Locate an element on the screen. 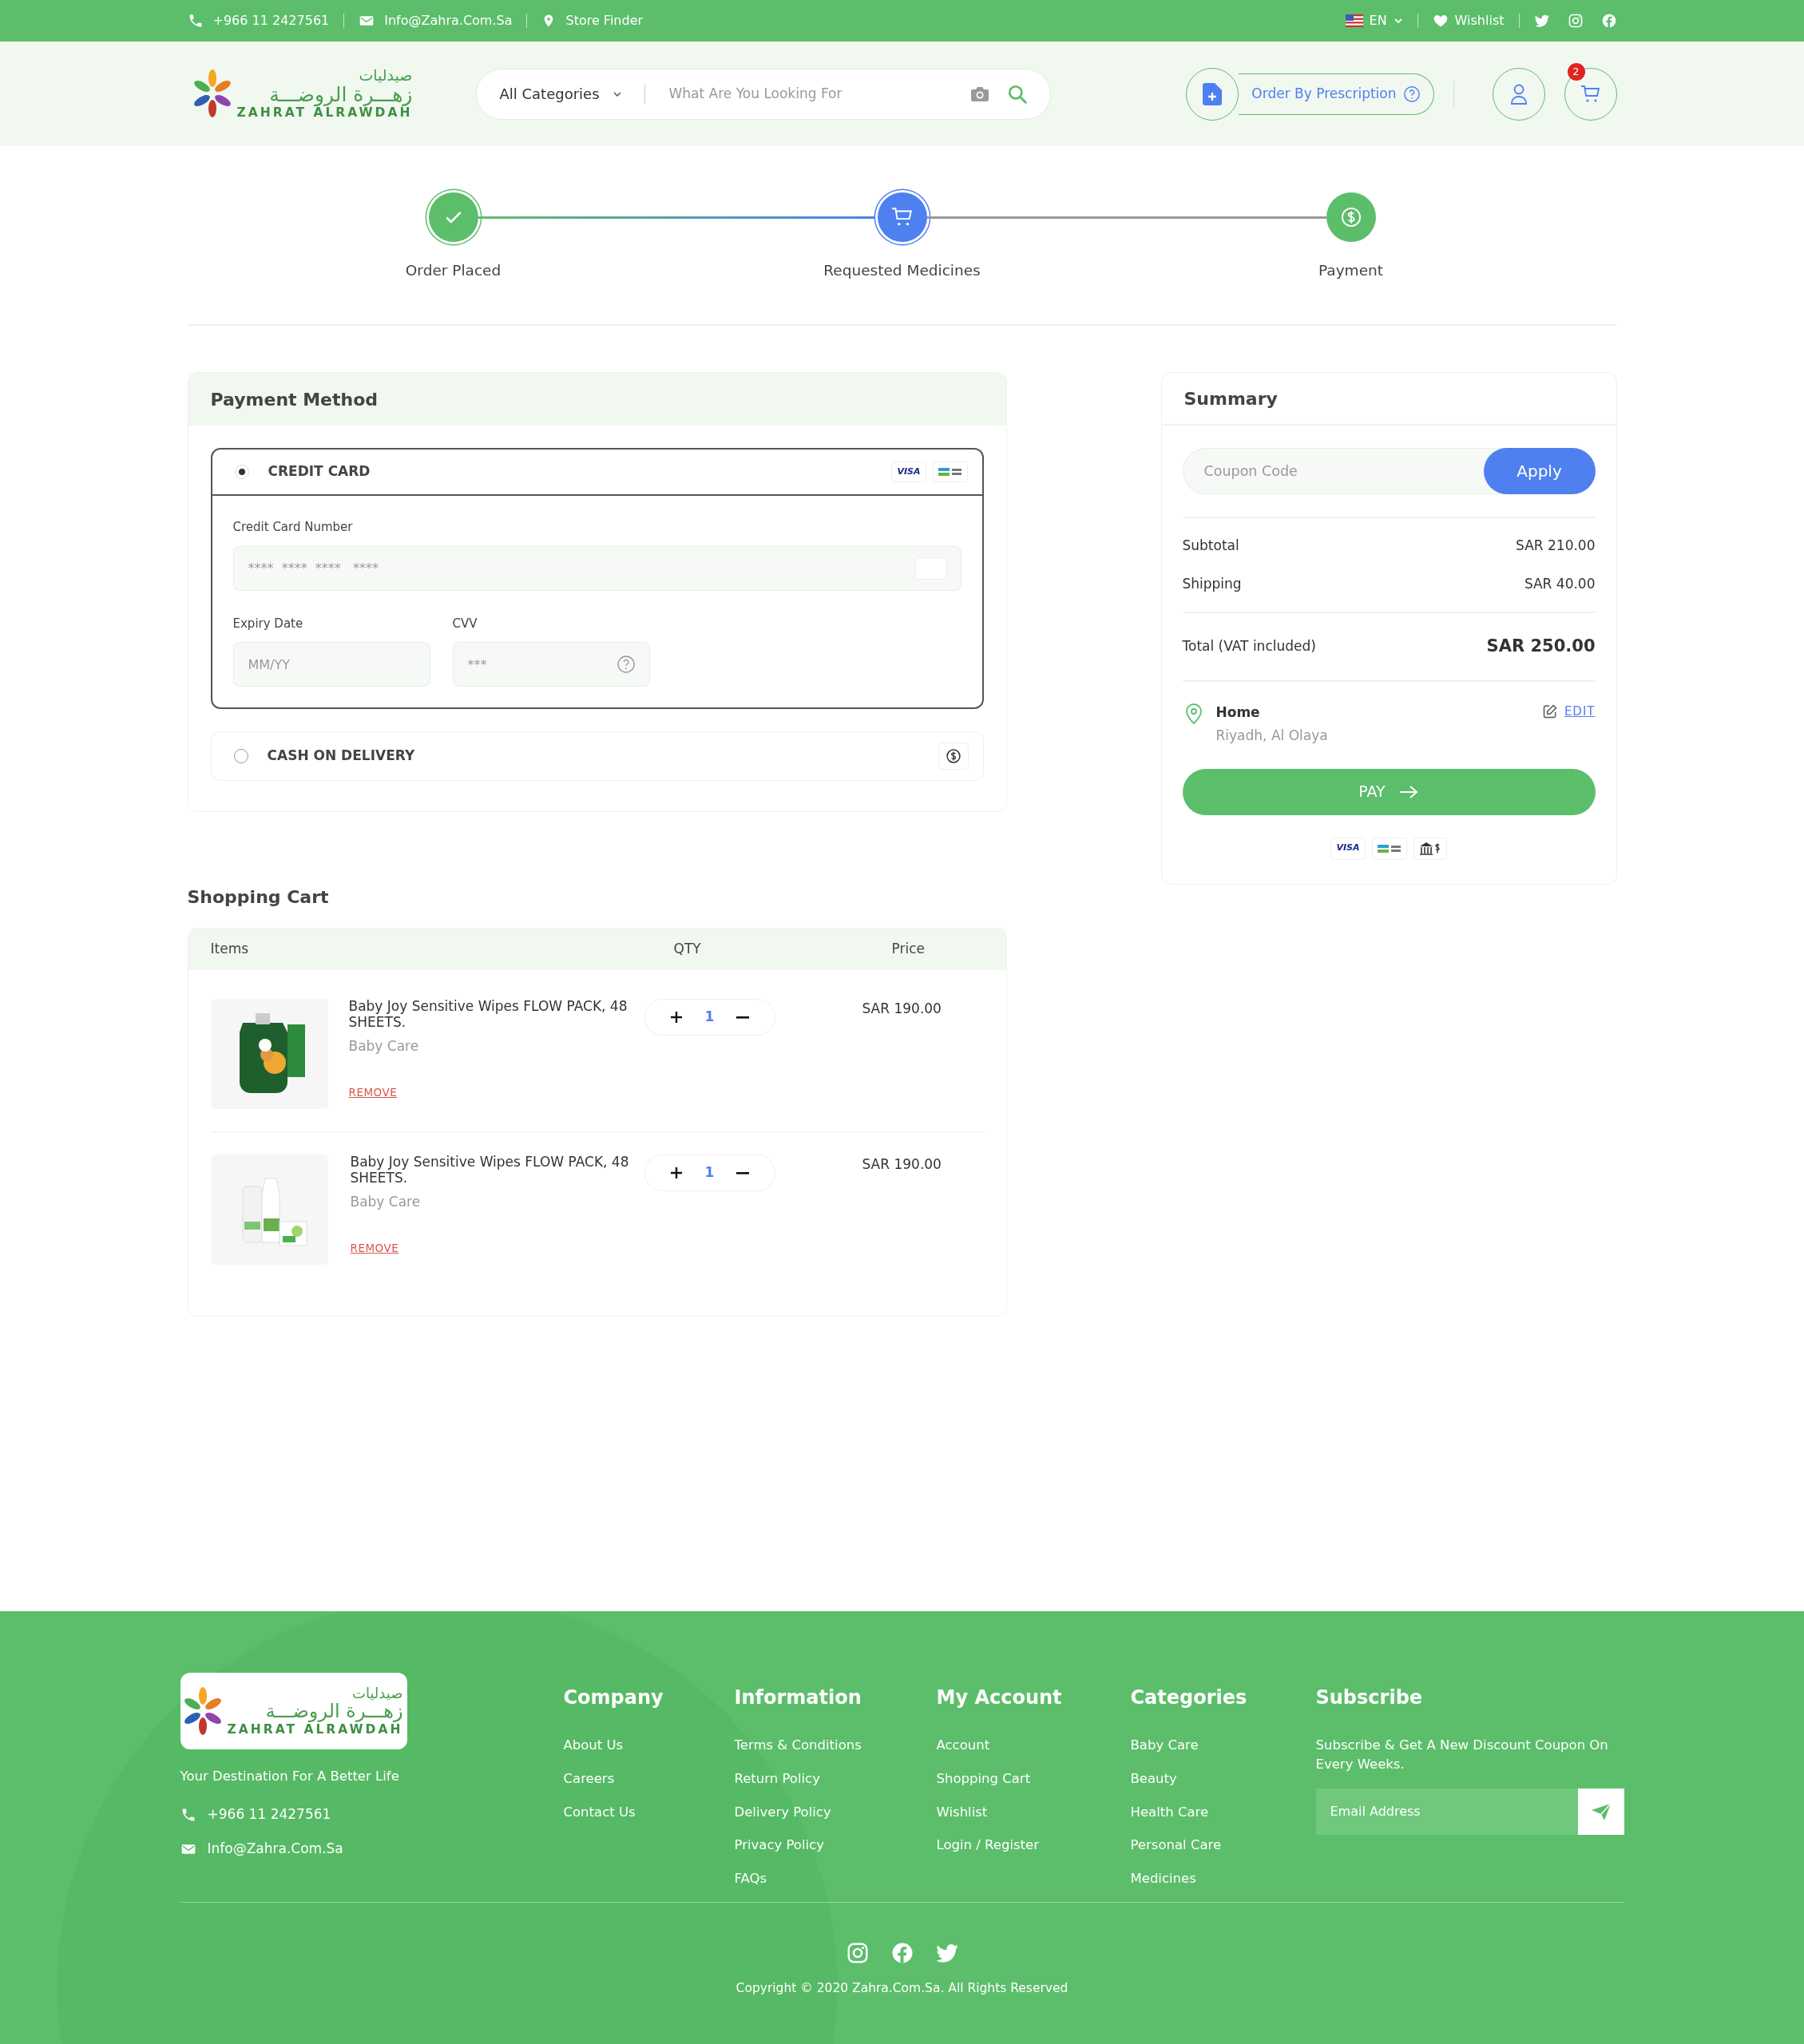 The image size is (1804, 2044). chevron-down-icon is located at coordinates (1398, 21).